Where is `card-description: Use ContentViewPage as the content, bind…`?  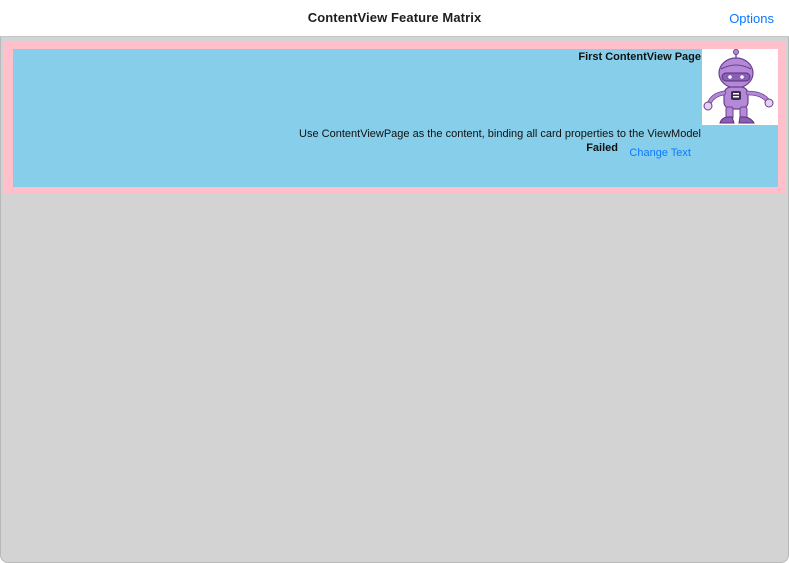
card-description: Use ContentViewPage as the content, bind… is located at coordinates (500, 134).